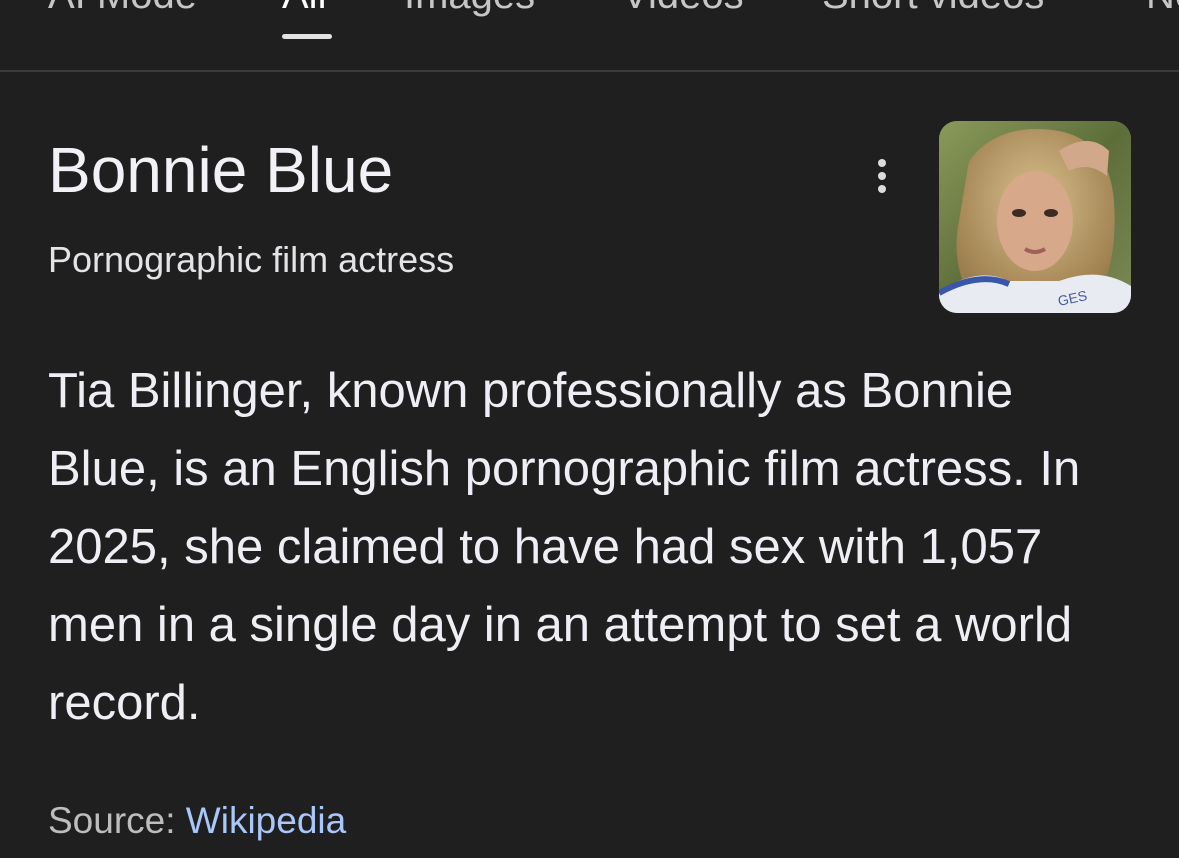 Image resolution: width=1179 pixels, height=858 pixels. What do you see at coordinates (304, 9) in the screenshot?
I see `tab-all: All` at bounding box center [304, 9].